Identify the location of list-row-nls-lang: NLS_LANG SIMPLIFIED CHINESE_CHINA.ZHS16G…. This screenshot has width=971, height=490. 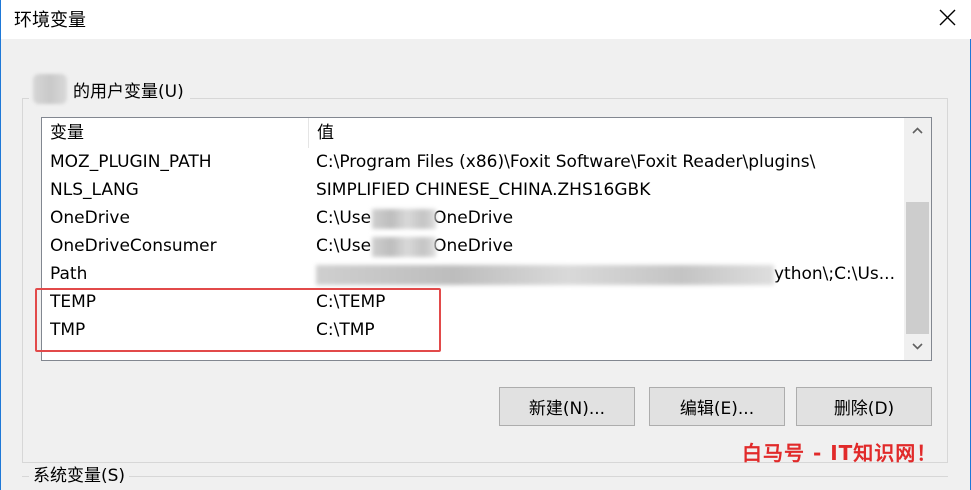
(473, 190).